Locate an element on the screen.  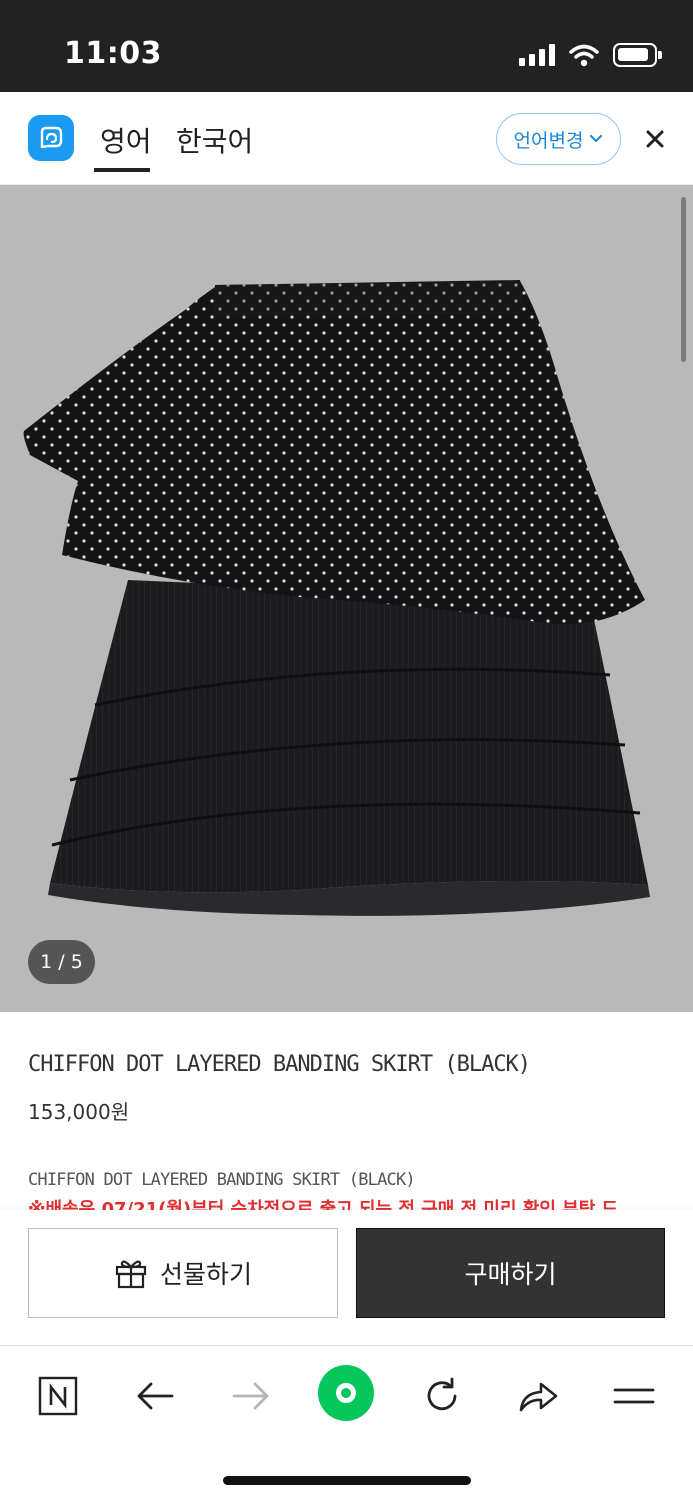
tab-korean: 한국어 is located at coordinates (214, 140).